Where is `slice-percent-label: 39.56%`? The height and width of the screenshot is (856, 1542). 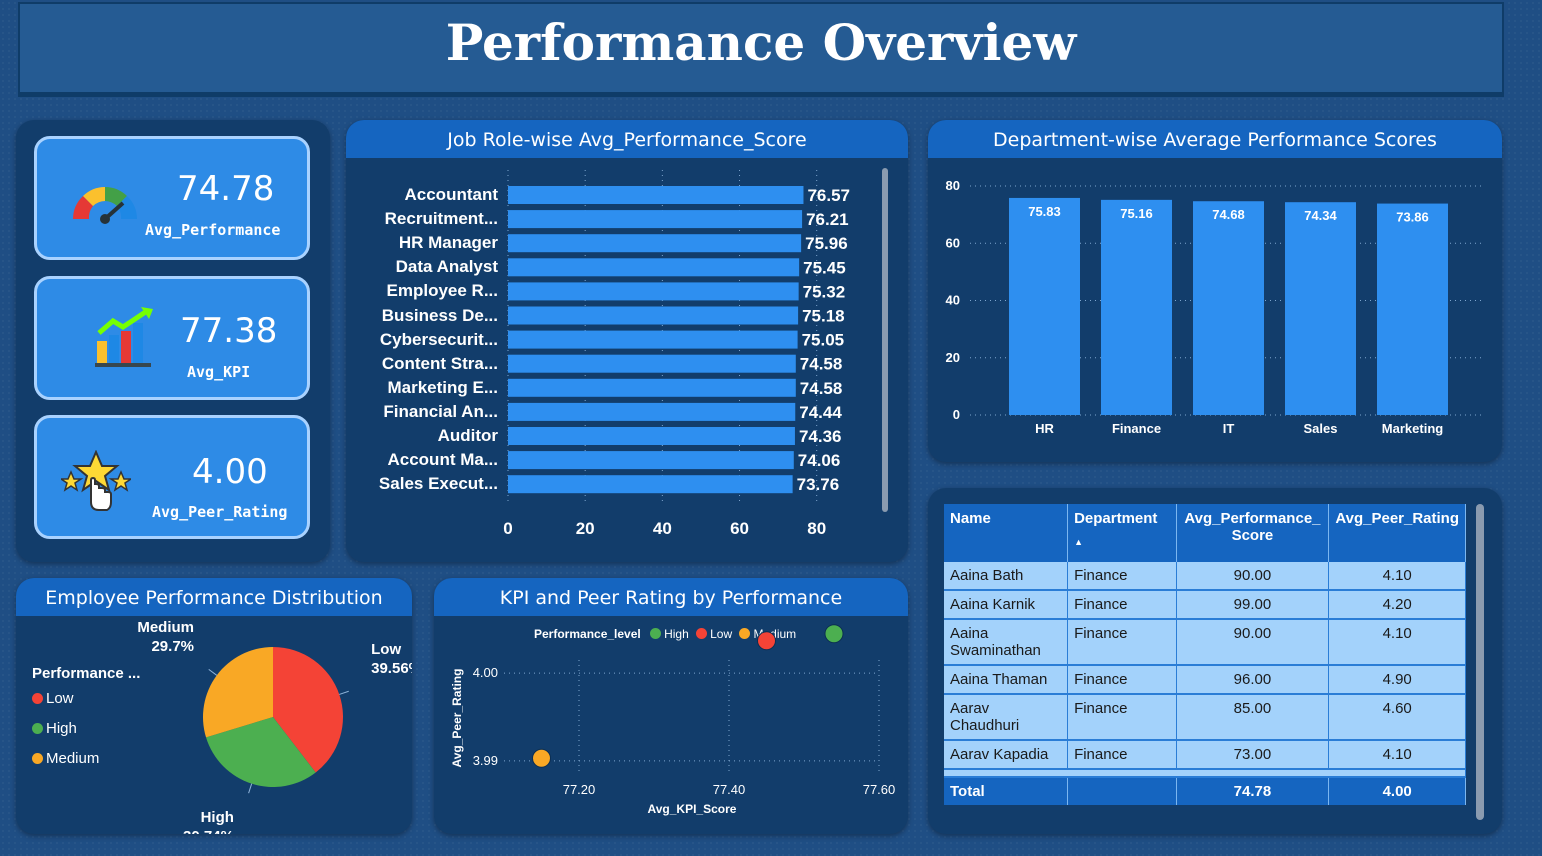
slice-percent-label: 39.56% is located at coordinates (391, 668).